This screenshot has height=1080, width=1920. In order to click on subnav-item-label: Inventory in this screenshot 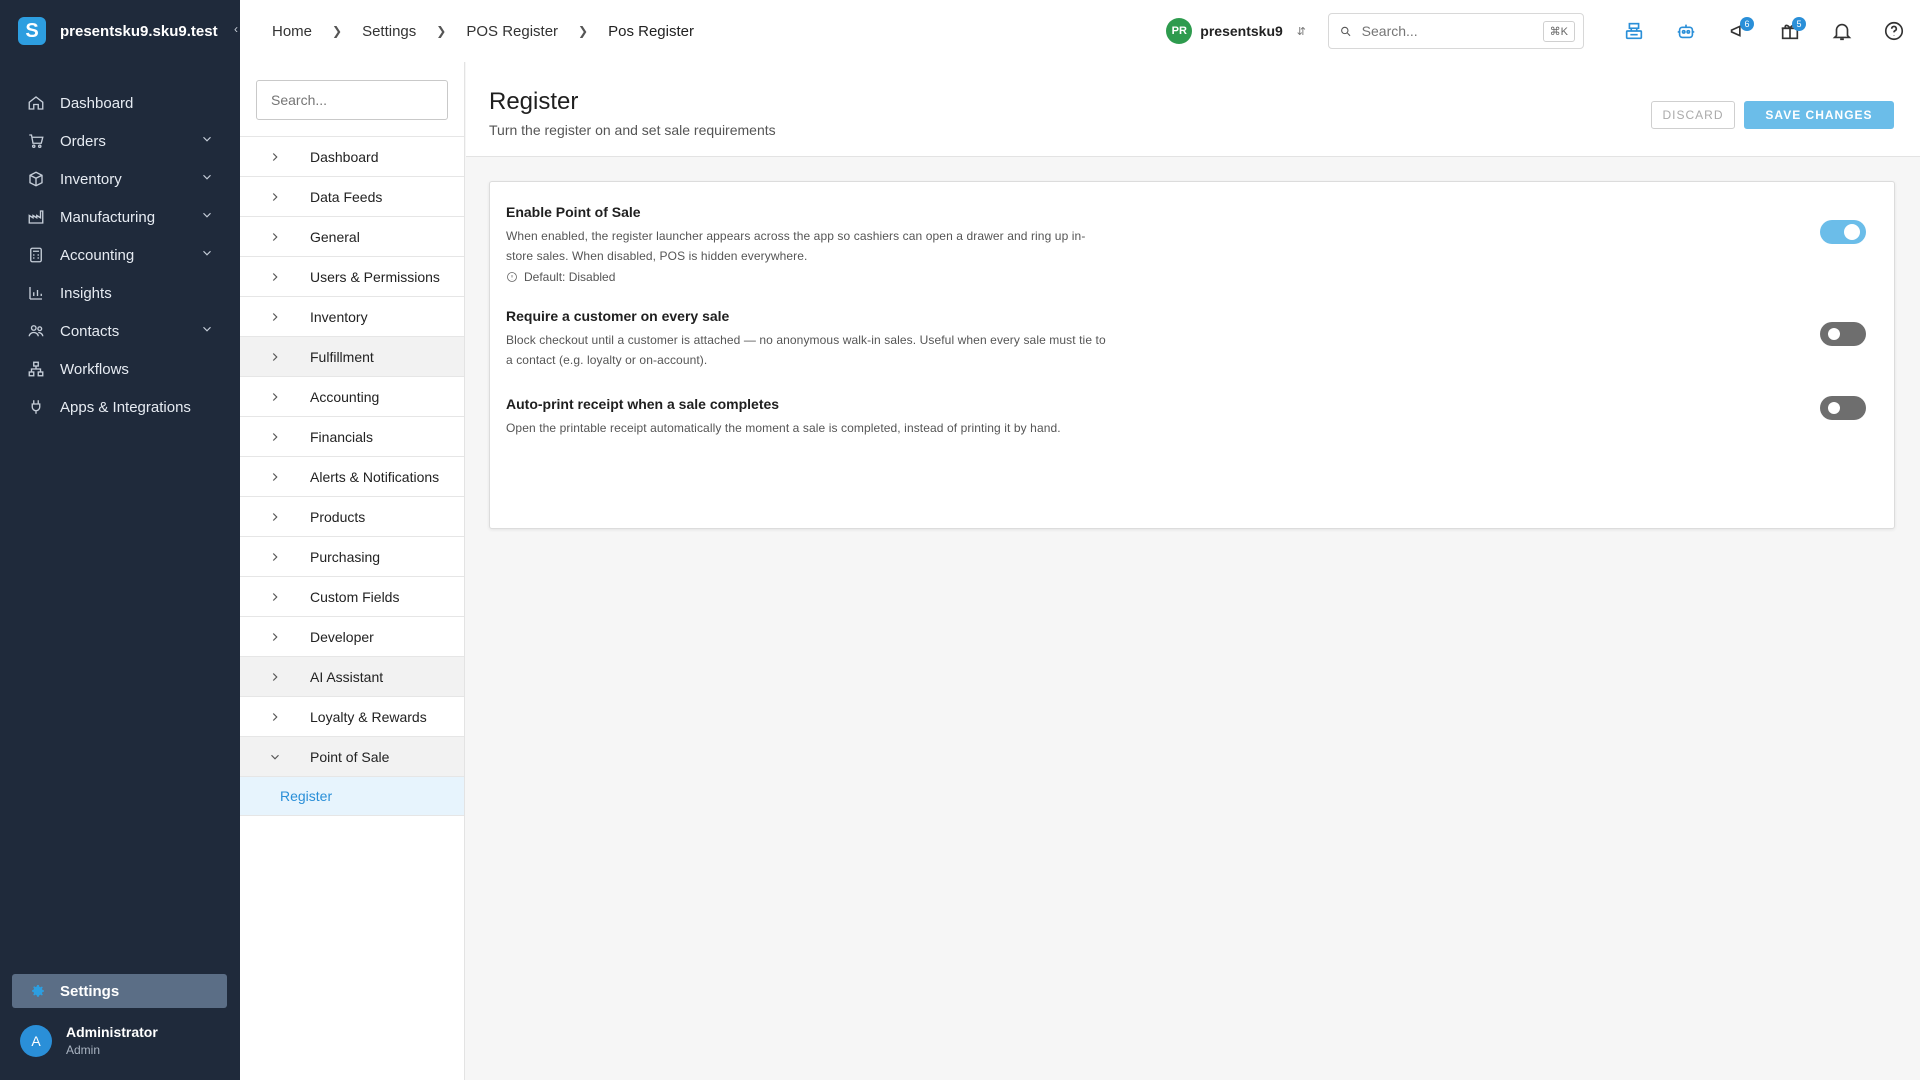, I will do `click(339, 316)`.